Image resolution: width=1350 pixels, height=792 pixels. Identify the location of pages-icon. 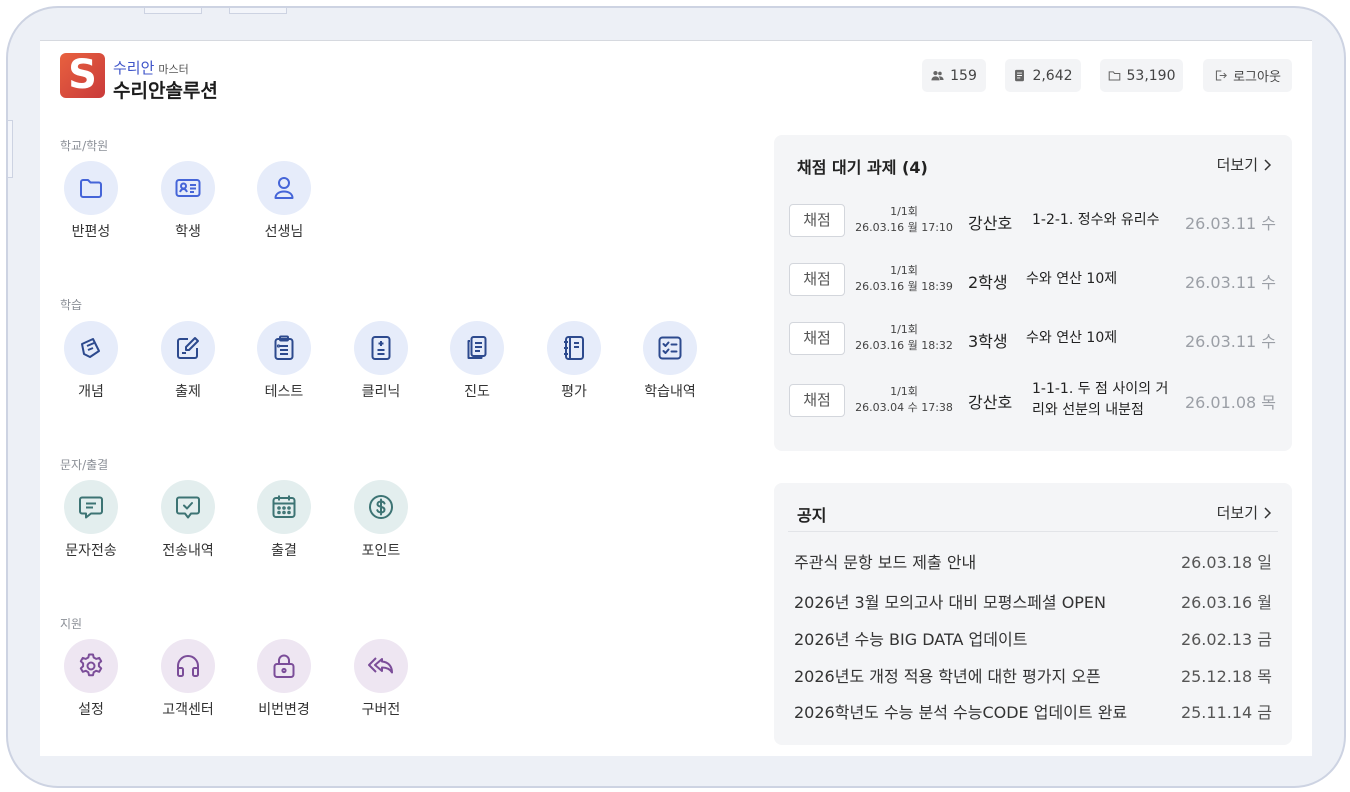
(477, 347).